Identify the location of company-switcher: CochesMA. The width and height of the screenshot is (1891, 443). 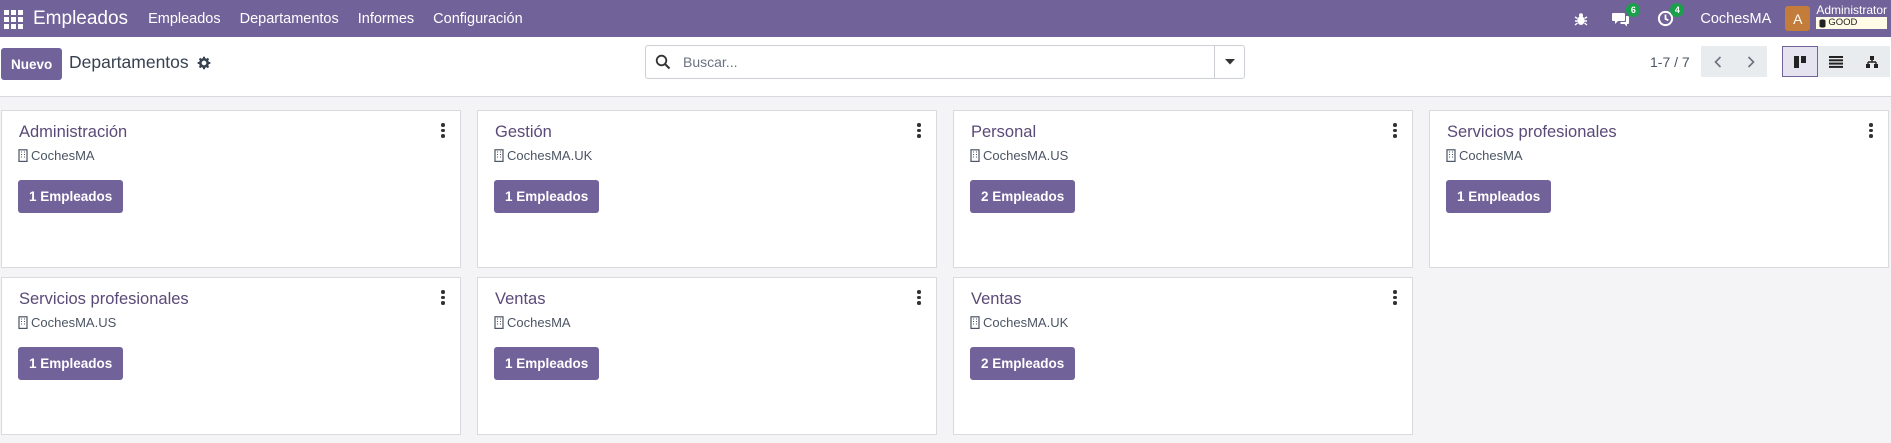
(1735, 19).